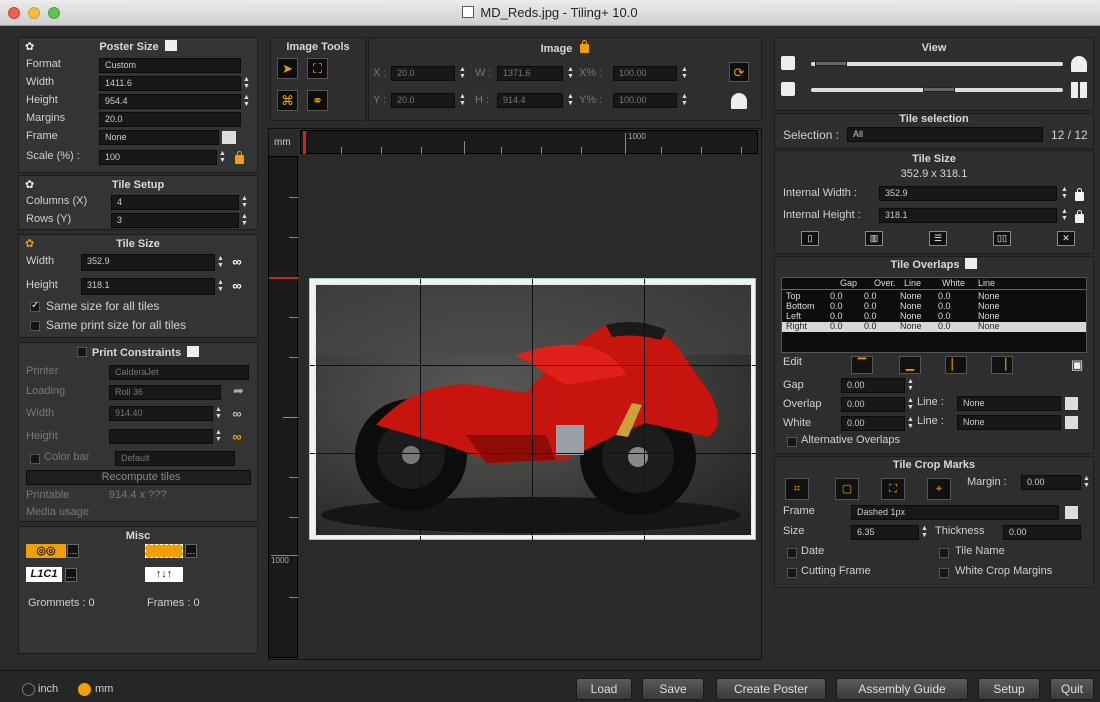 The width and height of the screenshot is (1100, 702). What do you see at coordinates (944, 573) in the screenshot?
I see `white-crop-checkbox` at bounding box center [944, 573].